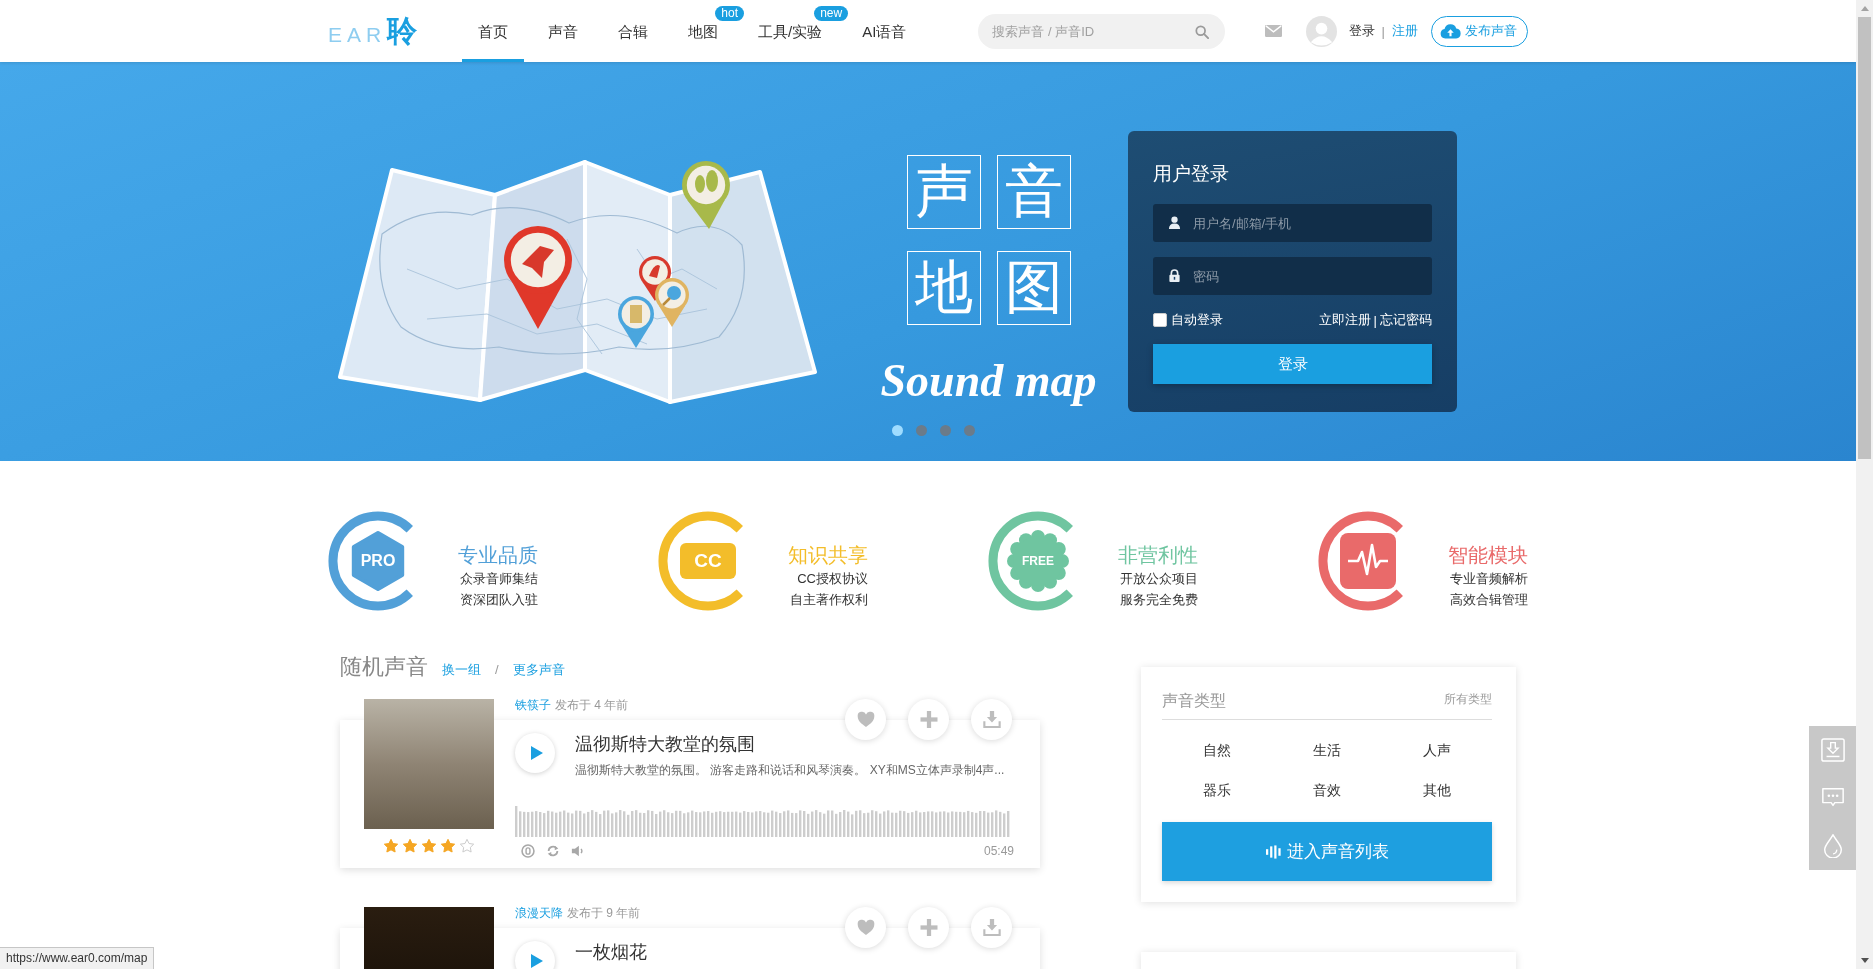  What do you see at coordinates (827, 555) in the screenshot?
I see `feature-title: 知识共享` at bounding box center [827, 555].